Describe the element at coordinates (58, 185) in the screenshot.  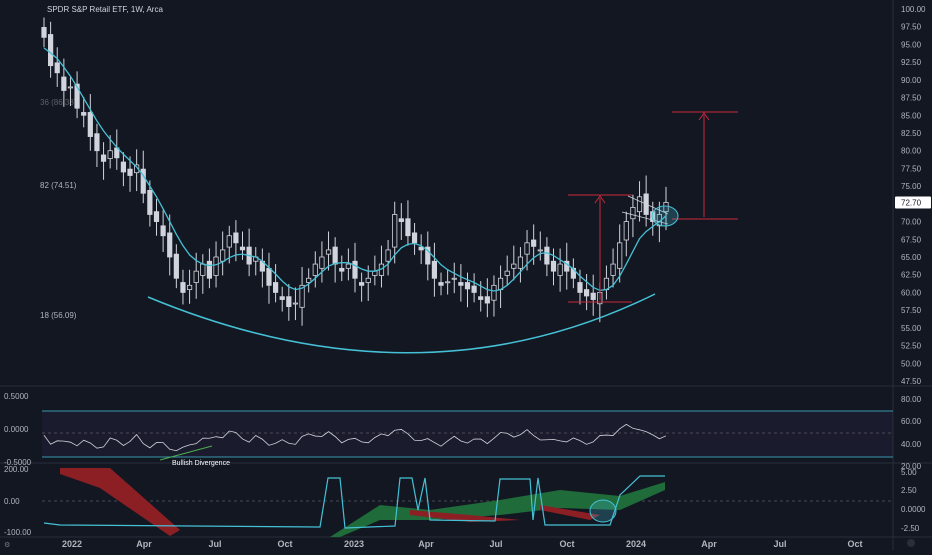
I see `level-label: 82 (74.51)` at that location.